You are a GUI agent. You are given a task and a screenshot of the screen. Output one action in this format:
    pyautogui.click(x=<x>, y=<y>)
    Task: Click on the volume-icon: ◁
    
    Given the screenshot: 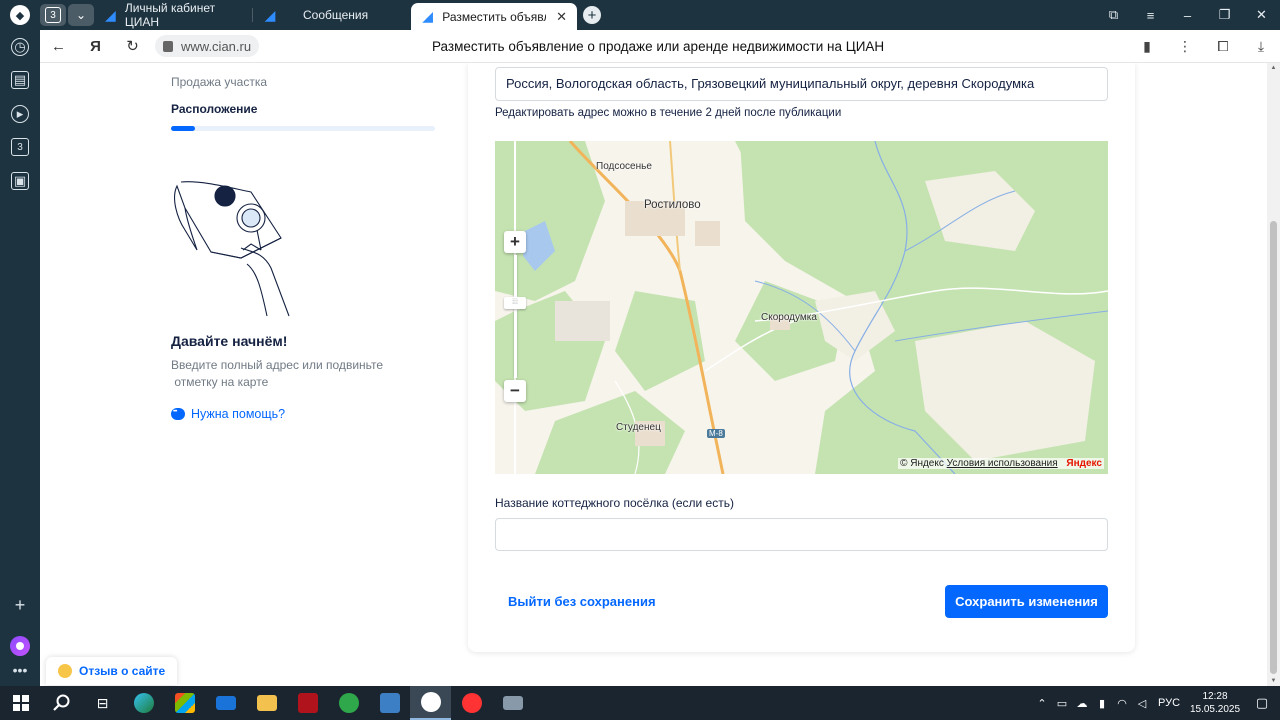 What is the action you would take?
    pyautogui.click(x=1142, y=703)
    